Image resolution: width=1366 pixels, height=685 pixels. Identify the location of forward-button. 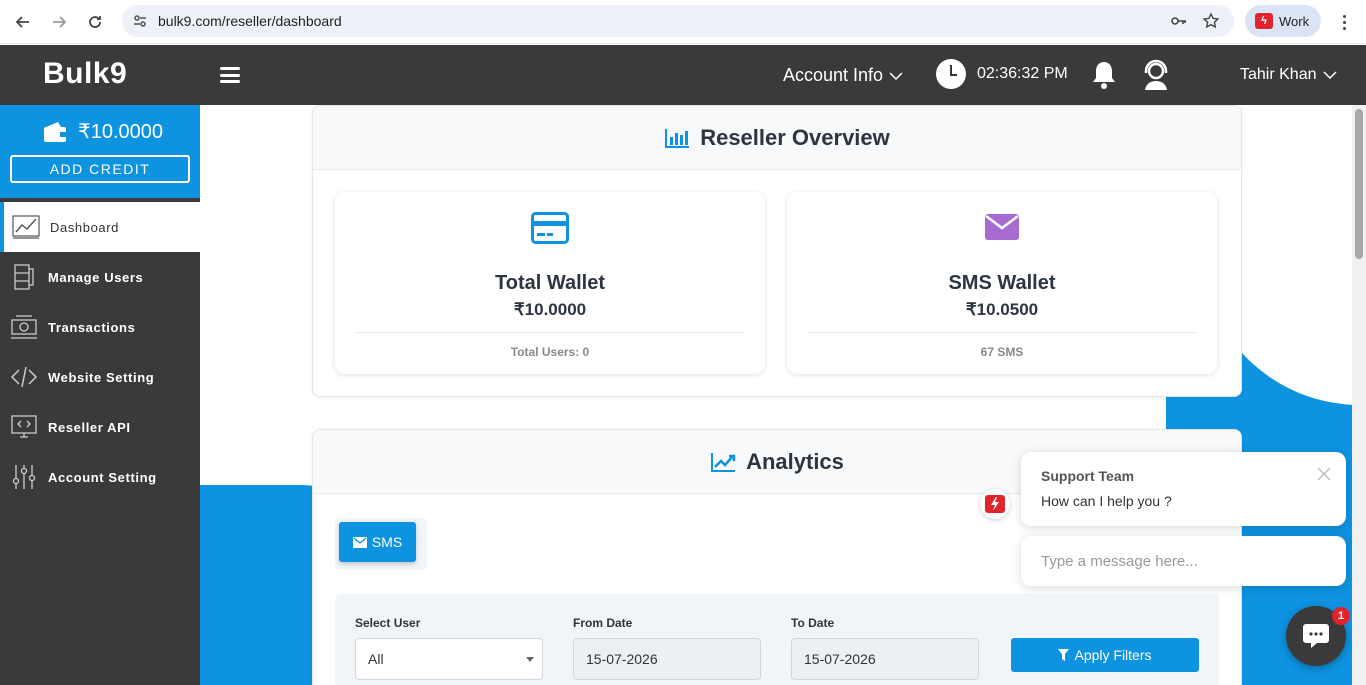
(59, 22).